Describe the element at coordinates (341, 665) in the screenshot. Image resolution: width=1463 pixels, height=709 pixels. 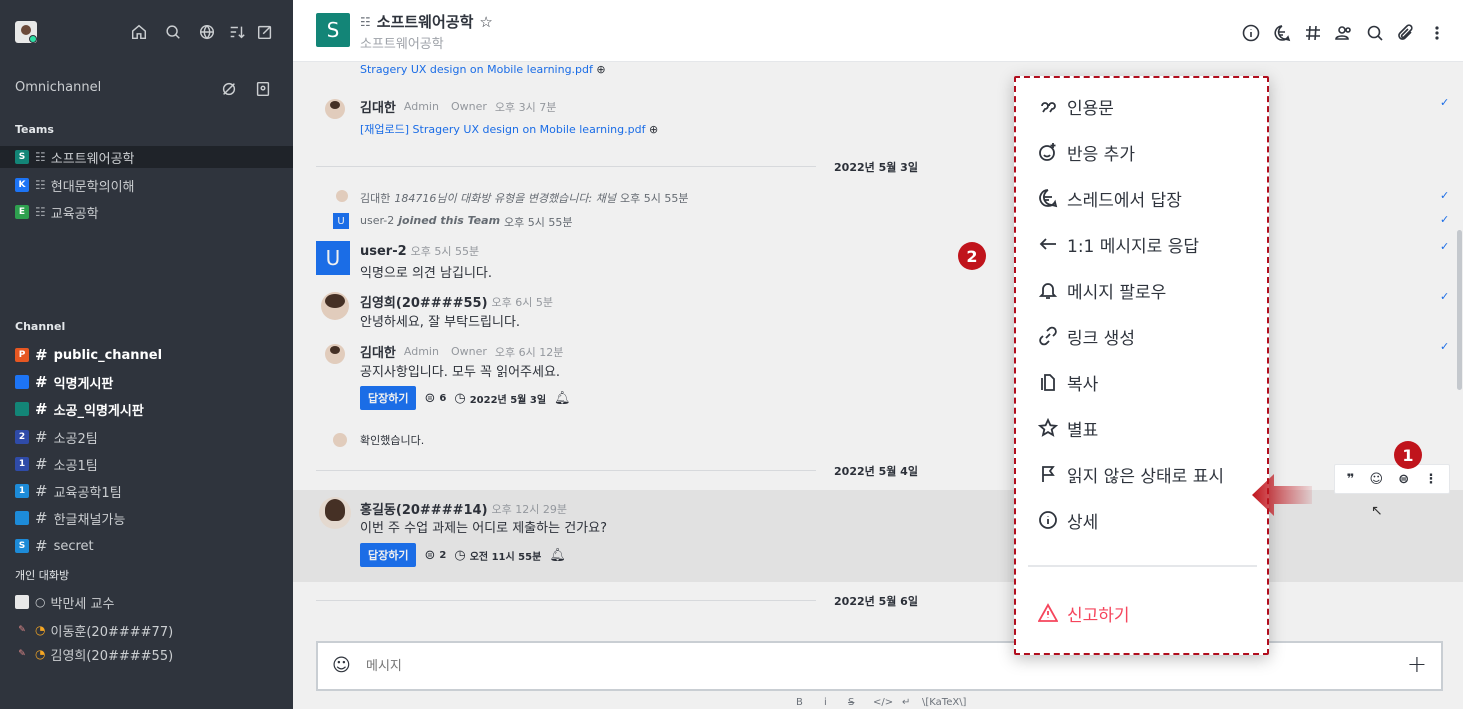
I see `emoji-icon: ☺` at that location.